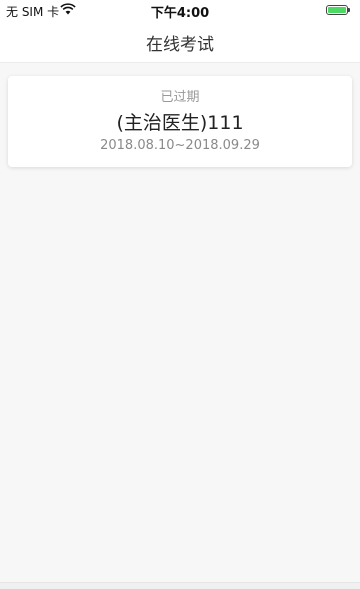 The image size is (360, 589). Describe the element at coordinates (180, 45) in the screenshot. I see `page-title: 在线考试` at that location.